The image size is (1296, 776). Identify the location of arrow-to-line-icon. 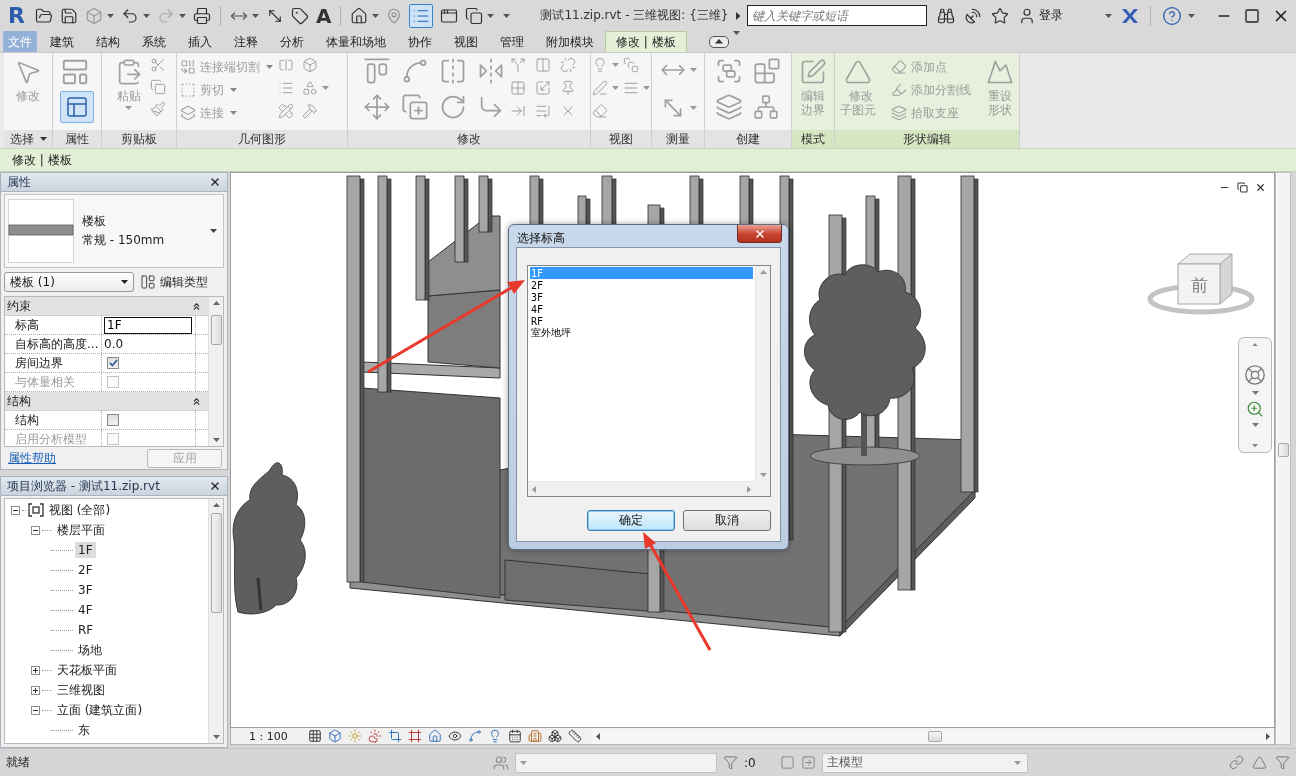
(517, 111).